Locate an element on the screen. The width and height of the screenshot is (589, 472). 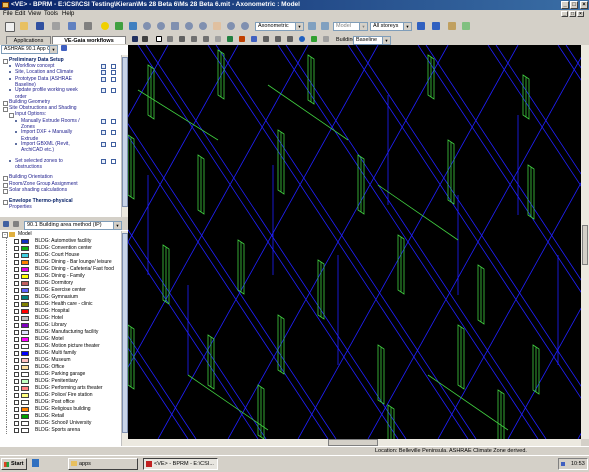
list-item: BLDG: Gymnasium is located at coordinates (60, 297).